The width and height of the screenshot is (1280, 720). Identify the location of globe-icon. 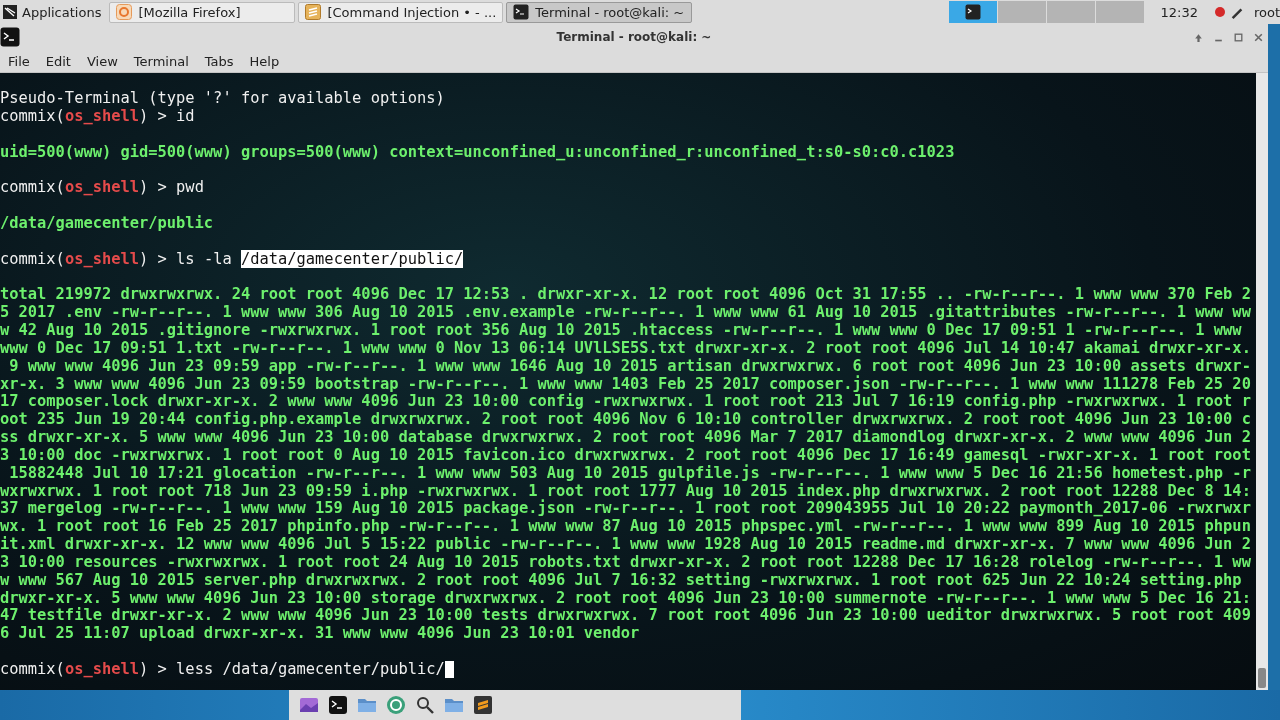
(396, 705).